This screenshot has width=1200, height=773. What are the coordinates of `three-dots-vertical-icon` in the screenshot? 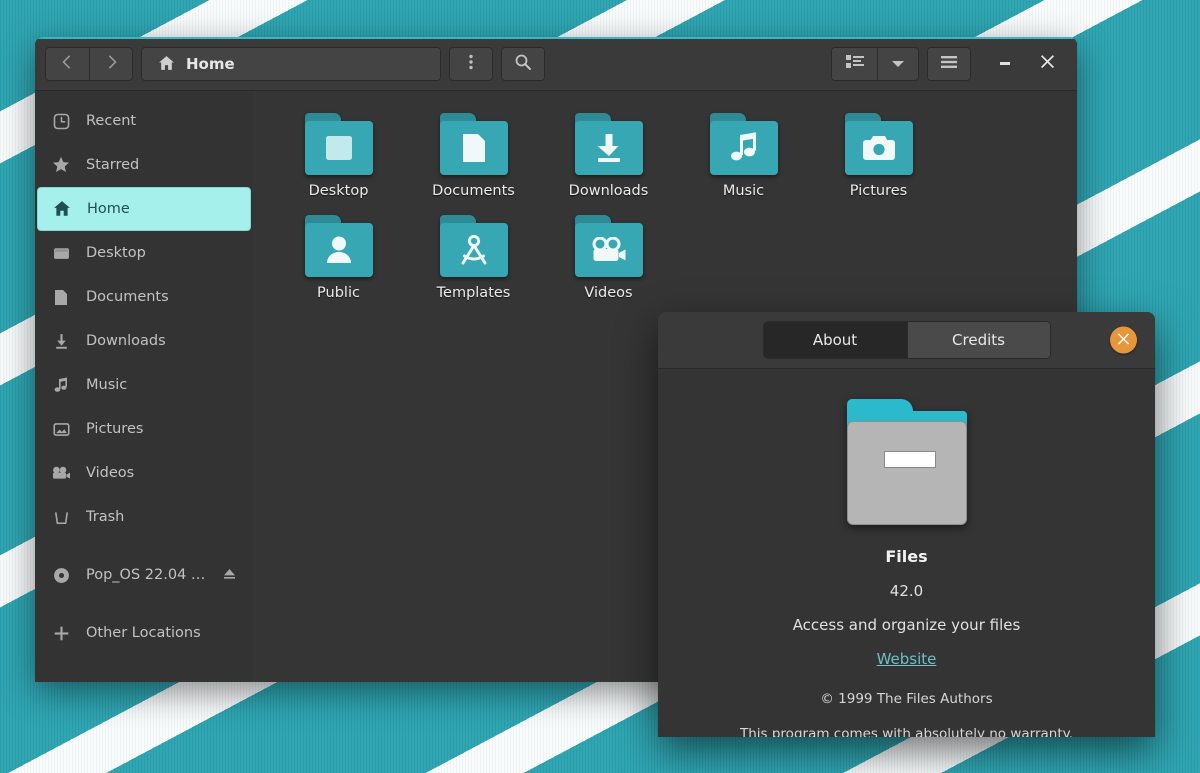 It's located at (471, 64).